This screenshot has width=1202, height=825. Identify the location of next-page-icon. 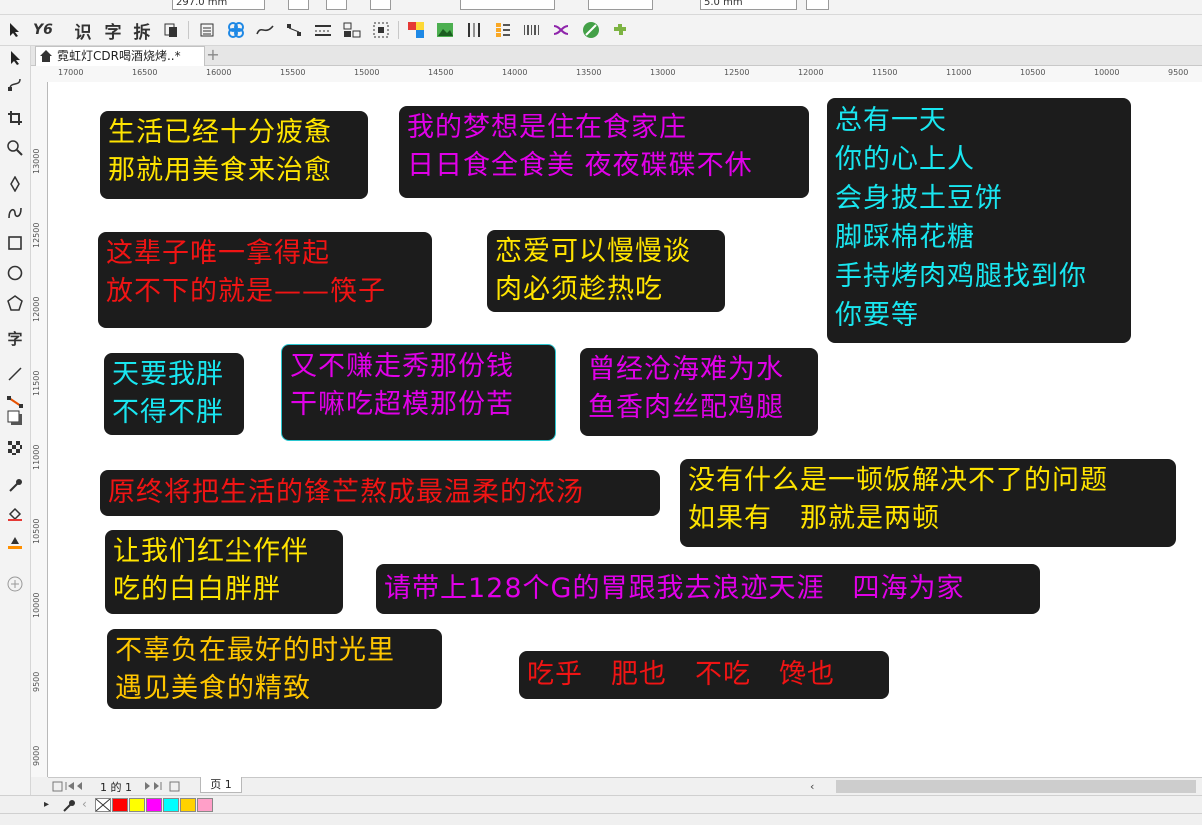
(166, 787).